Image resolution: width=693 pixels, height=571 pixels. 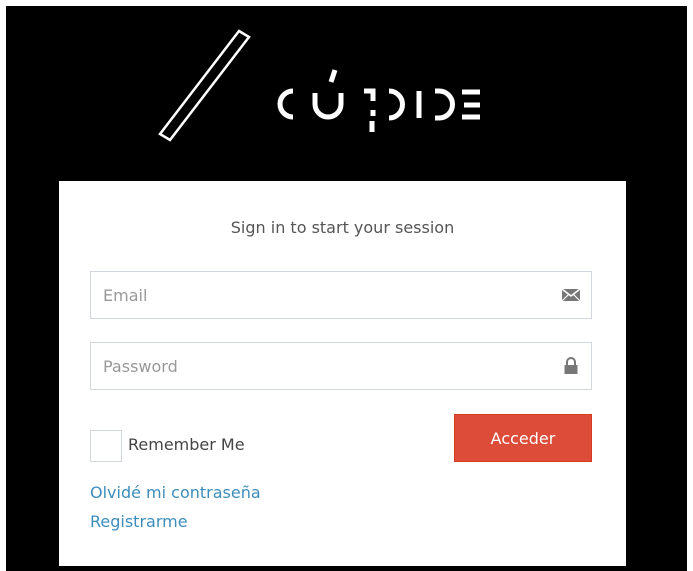 What do you see at coordinates (322, 366) in the screenshot?
I see `password-input` at bounding box center [322, 366].